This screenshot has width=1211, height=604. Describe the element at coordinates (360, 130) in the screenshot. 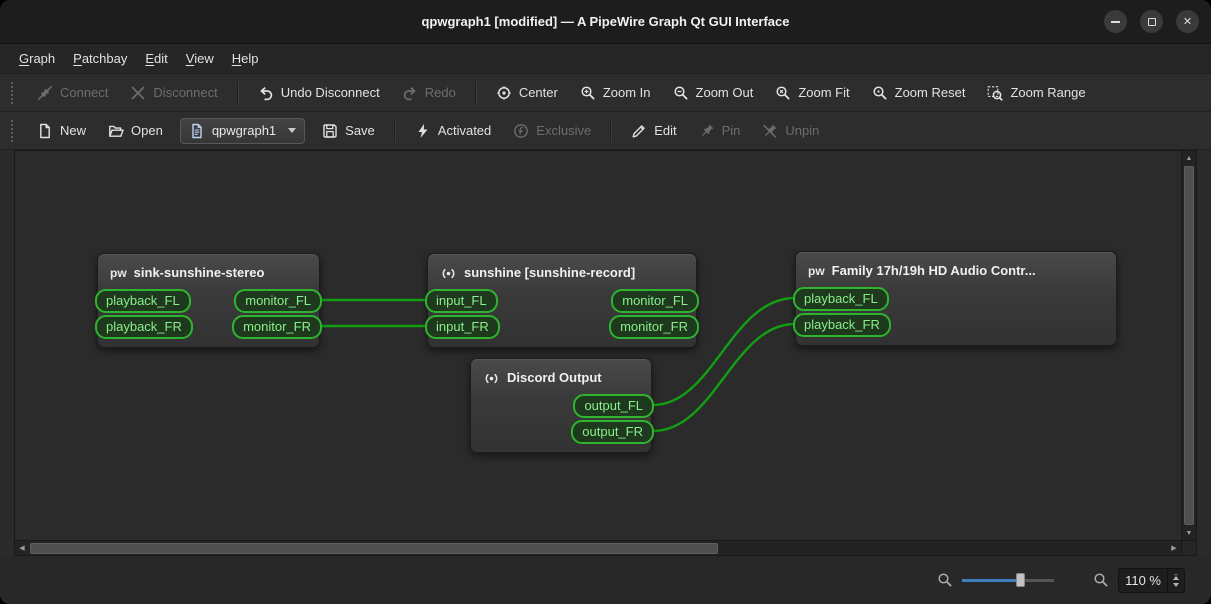

I see `save-label: Save` at that location.